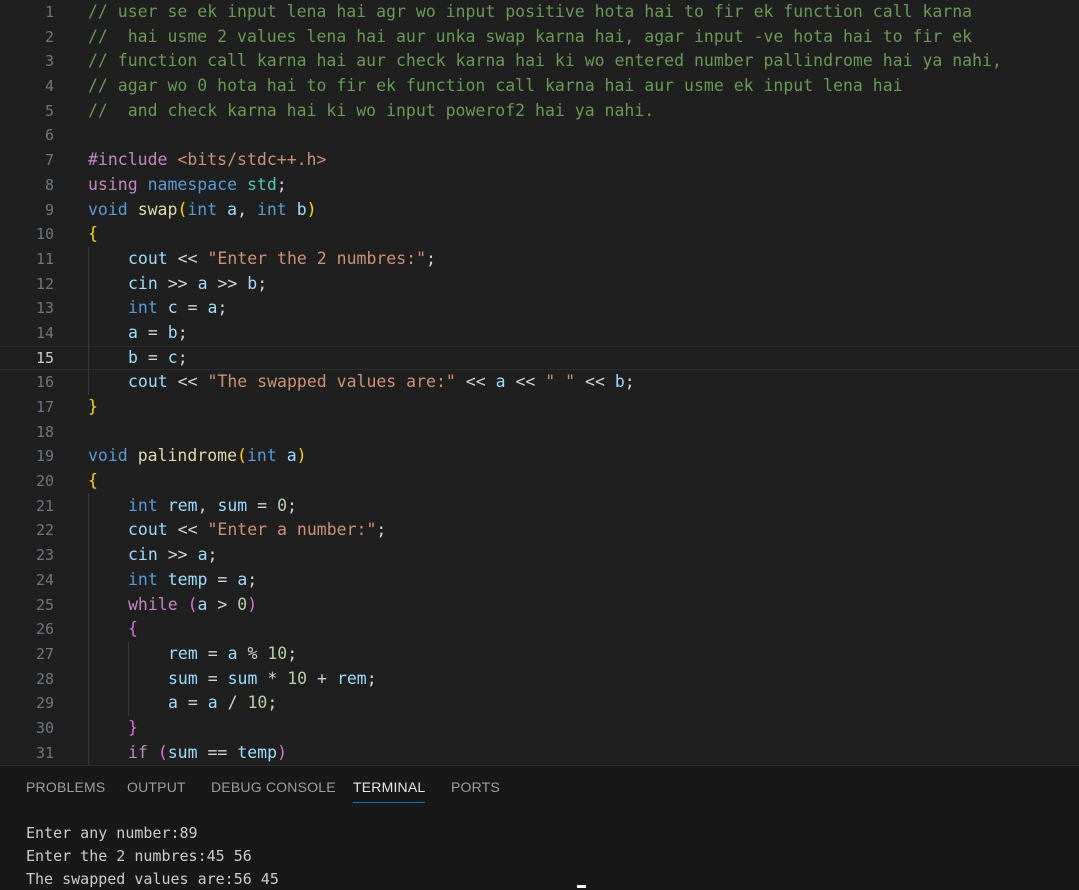 Image resolution: width=1079 pixels, height=890 pixels. I want to click on line-number: 6, so click(49, 135).